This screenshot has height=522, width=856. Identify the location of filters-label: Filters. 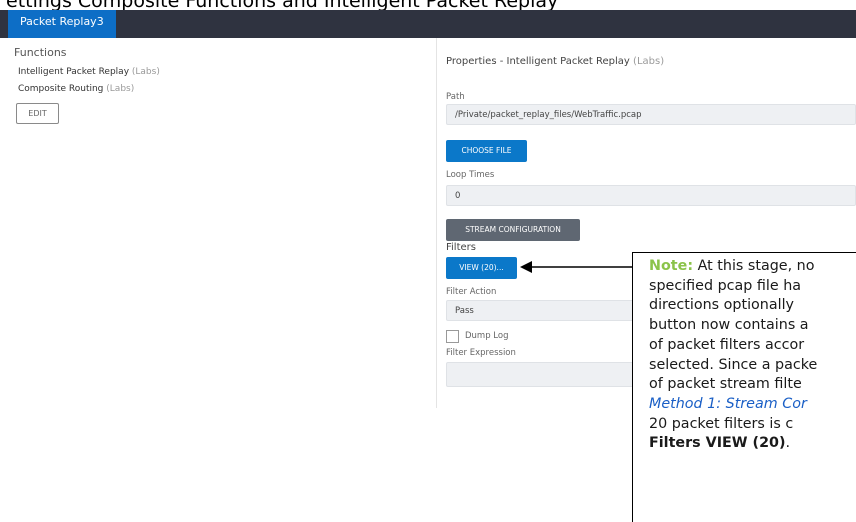
(461, 247).